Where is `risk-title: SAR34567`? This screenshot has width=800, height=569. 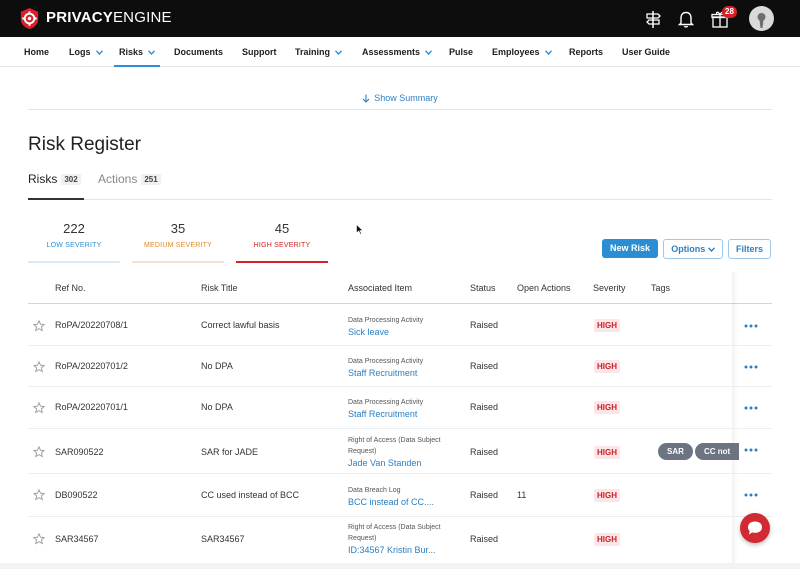 risk-title: SAR34567 is located at coordinates (223, 539).